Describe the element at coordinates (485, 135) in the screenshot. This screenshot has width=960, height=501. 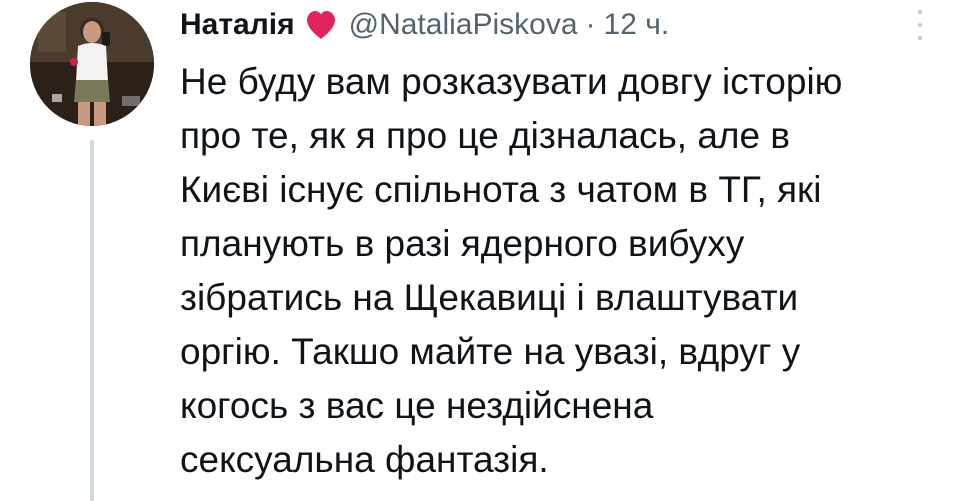
I see `tweet-text-line: про те, як я про це дізналась, але в` at that location.